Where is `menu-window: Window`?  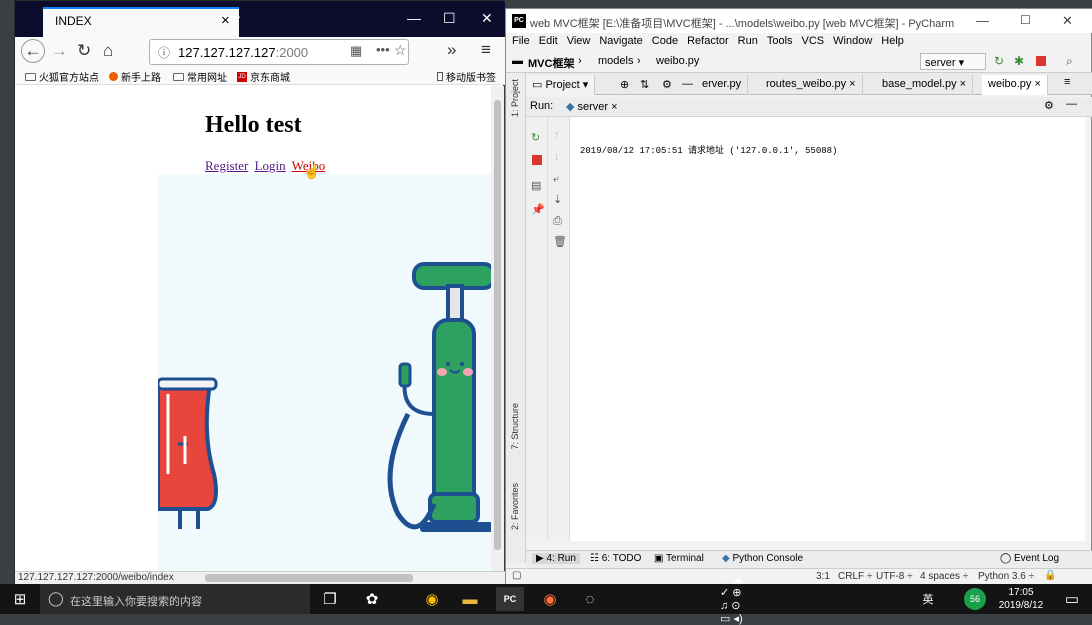 menu-window: Window is located at coordinates (852, 43).